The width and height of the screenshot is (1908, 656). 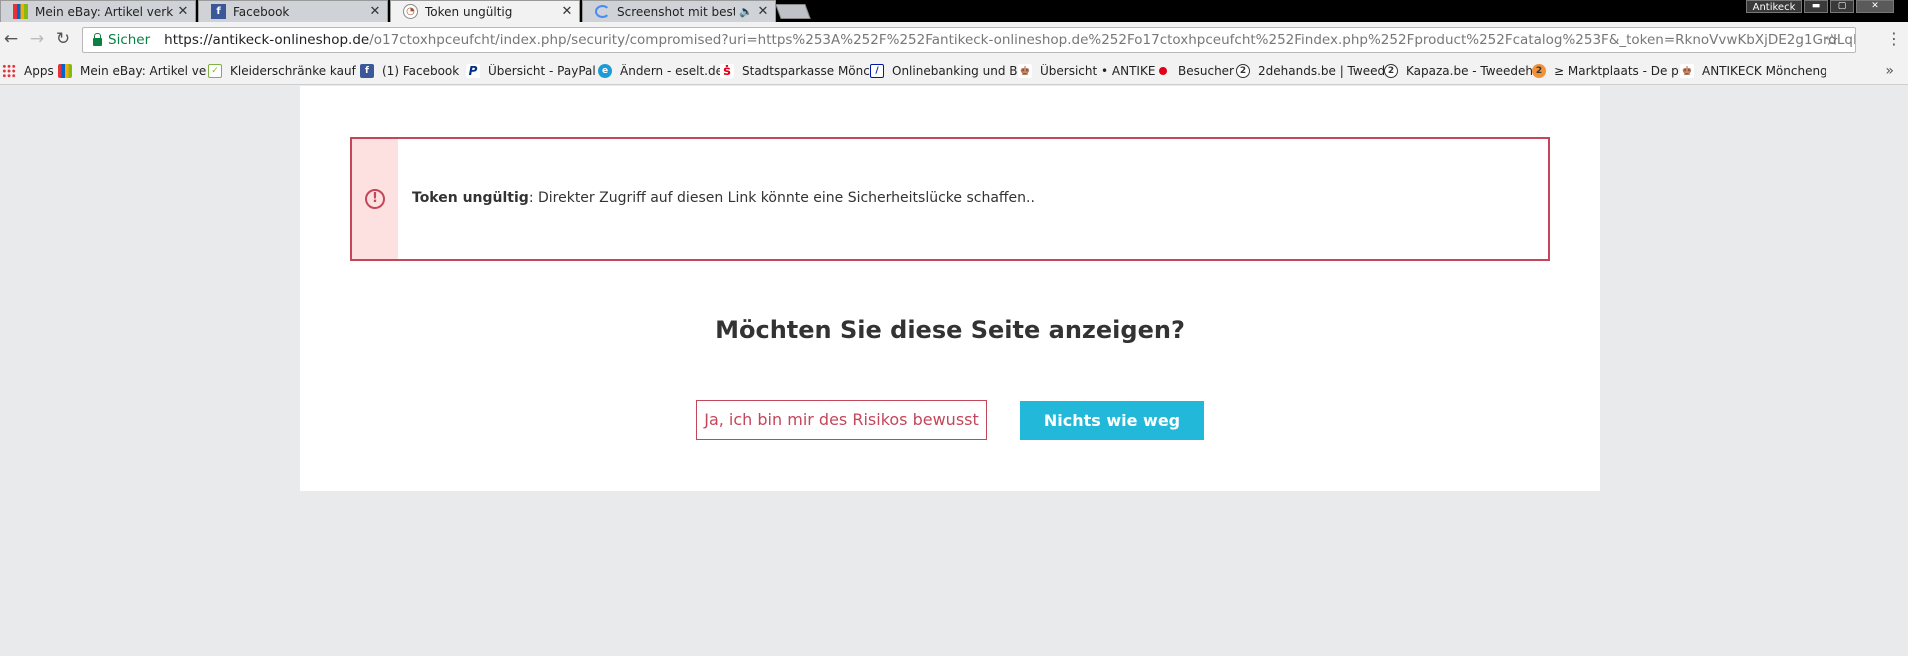 I want to click on bookmark-marktplaats: 2 ≥ Marktplaats - De p, so click(x=1606, y=71).